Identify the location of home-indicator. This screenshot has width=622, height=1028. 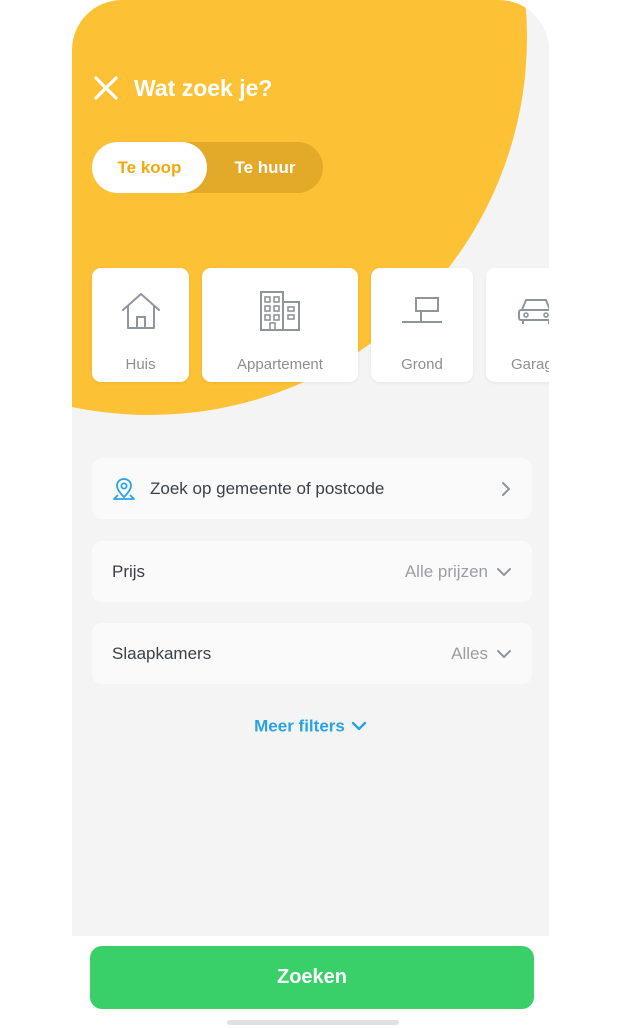
(313, 1022).